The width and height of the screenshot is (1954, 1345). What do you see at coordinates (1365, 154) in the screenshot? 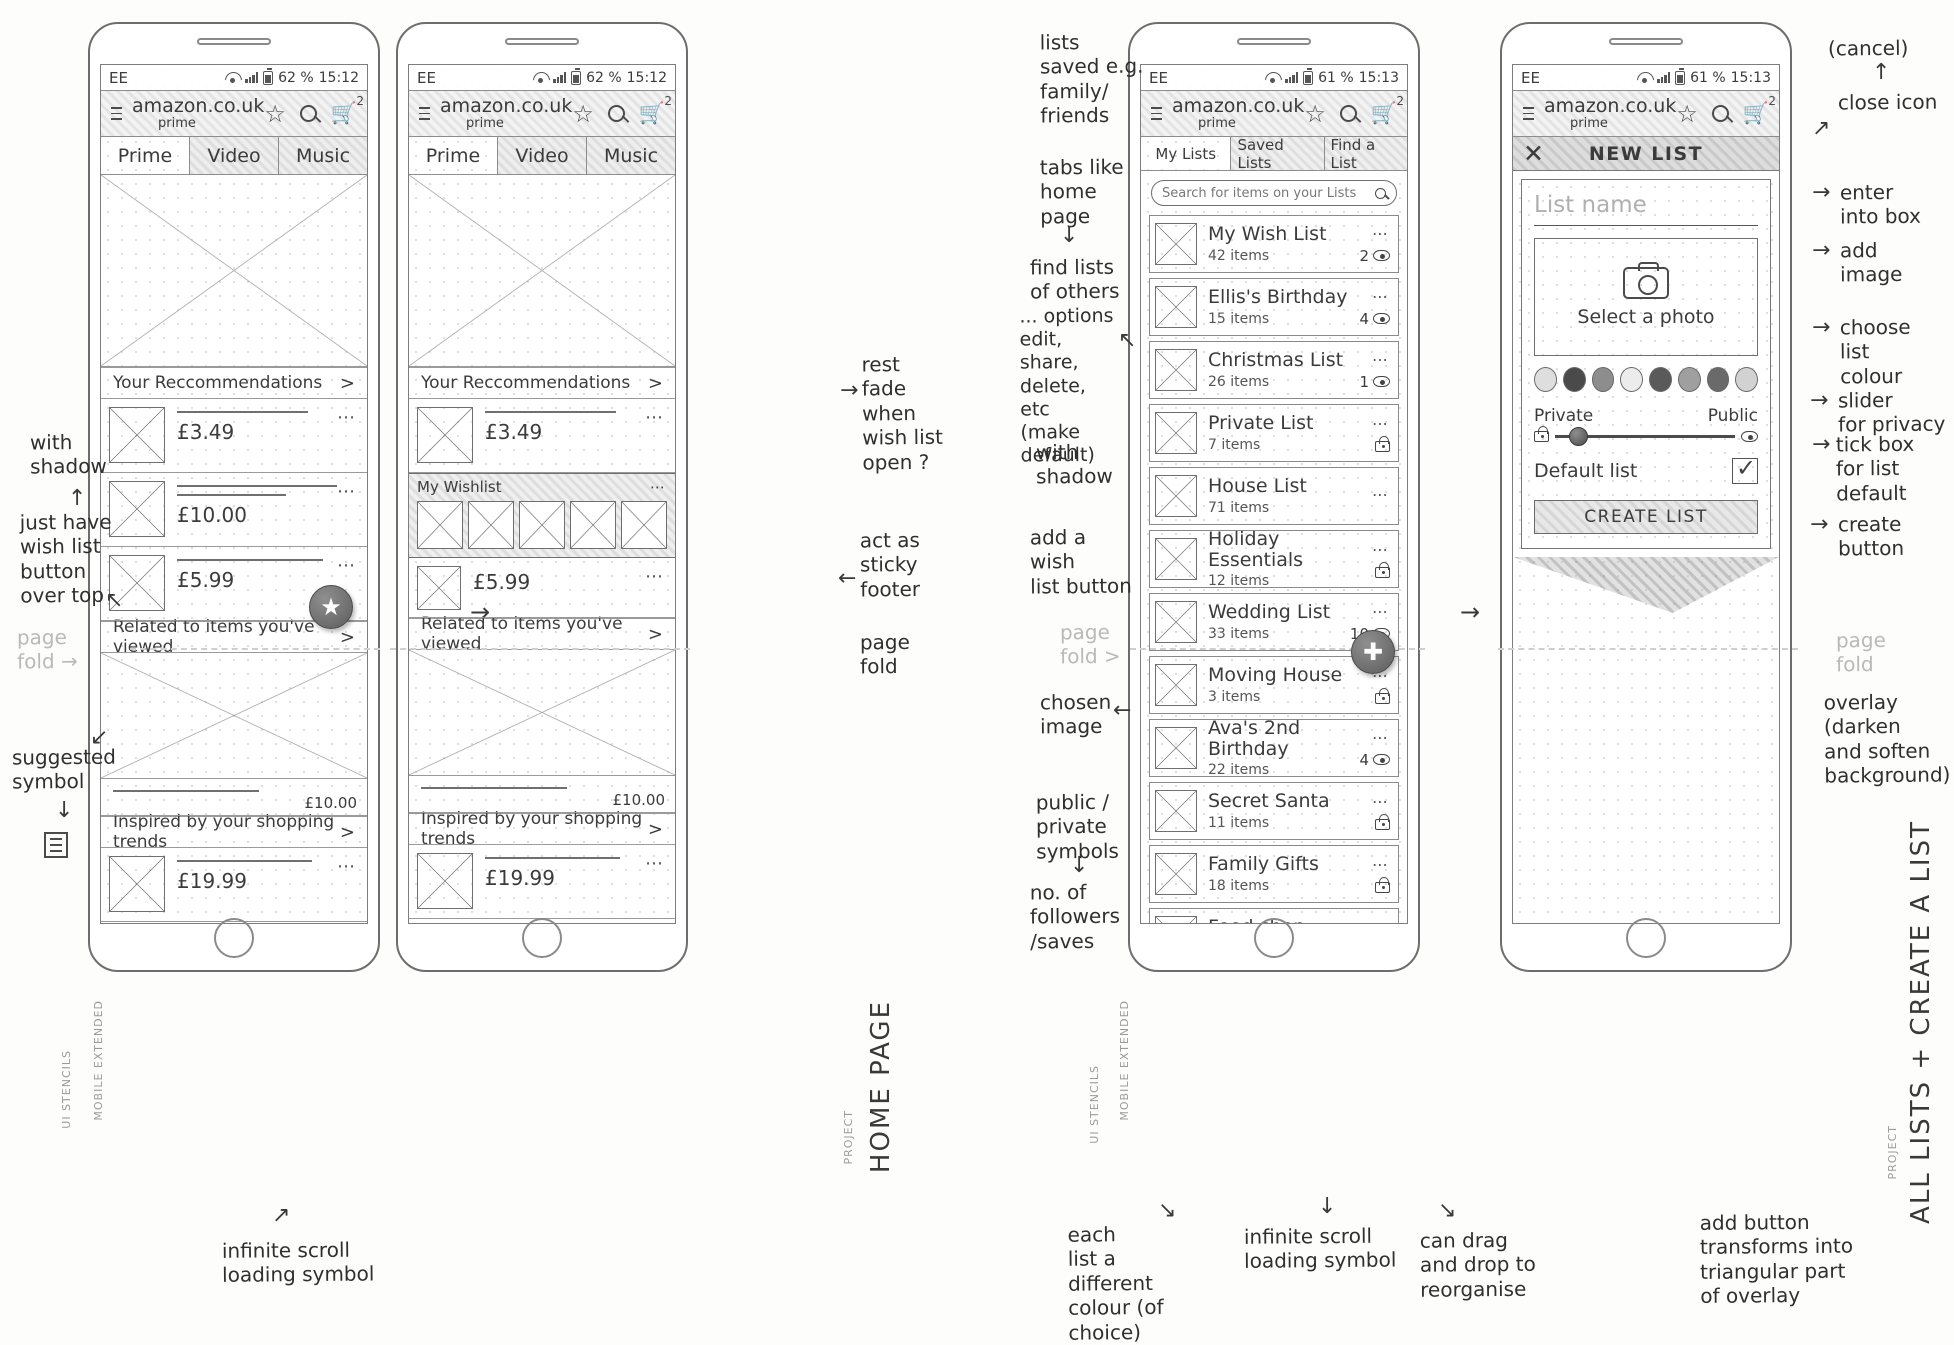
I see `tab-find-a-list: Find a List` at bounding box center [1365, 154].